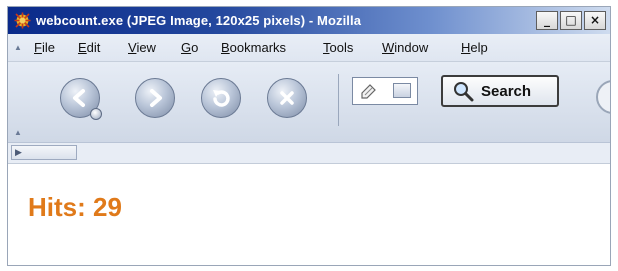 The height and width of the screenshot is (271, 618). I want to click on window-controls: _ □ ×, so click(571, 20).